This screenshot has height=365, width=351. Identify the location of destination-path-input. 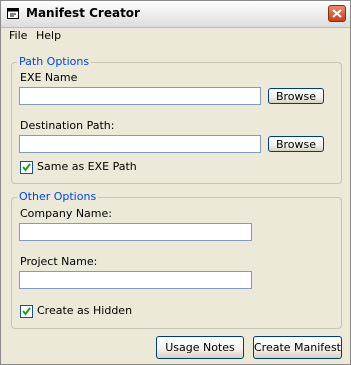
(140, 144).